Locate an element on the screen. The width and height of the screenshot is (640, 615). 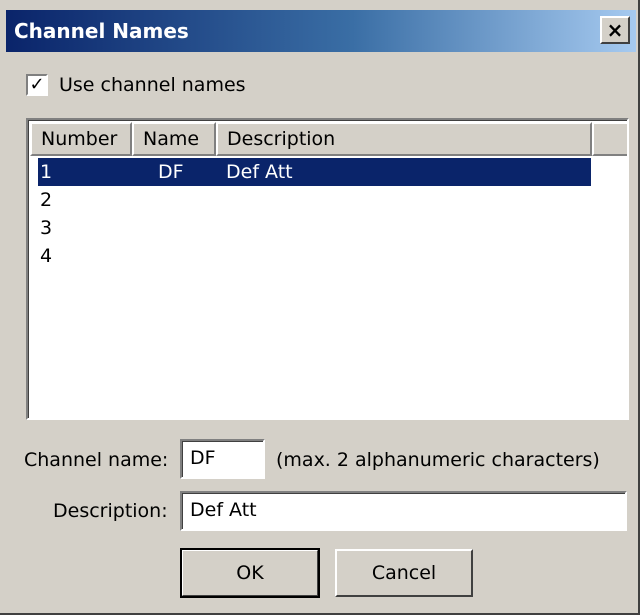
row-name: DF is located at coordinates (171, 172).